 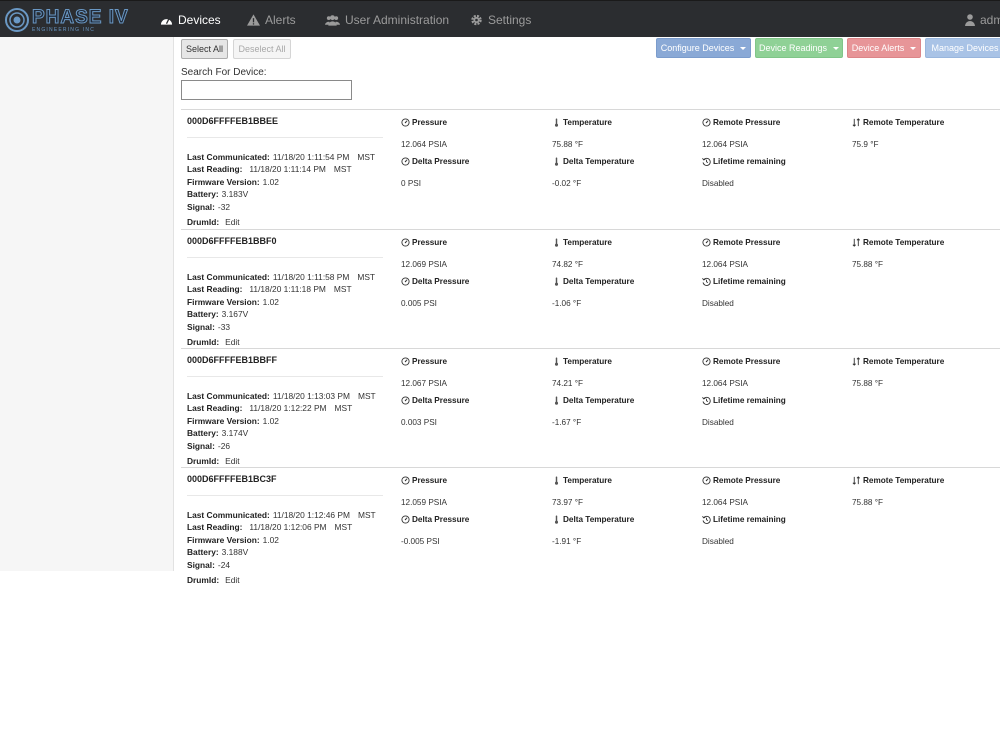 I want to click on battery-row: Battery: 3.183V, so click(x=217, y=194).